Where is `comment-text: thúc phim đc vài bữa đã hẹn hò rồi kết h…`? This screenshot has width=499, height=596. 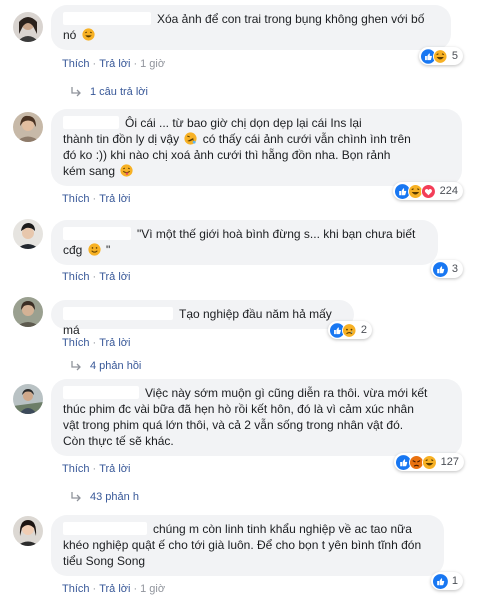 comment-text: thúc phim đc vài bữa đã hẹn hò rồi kết h… is located at coordinates (238, 409).